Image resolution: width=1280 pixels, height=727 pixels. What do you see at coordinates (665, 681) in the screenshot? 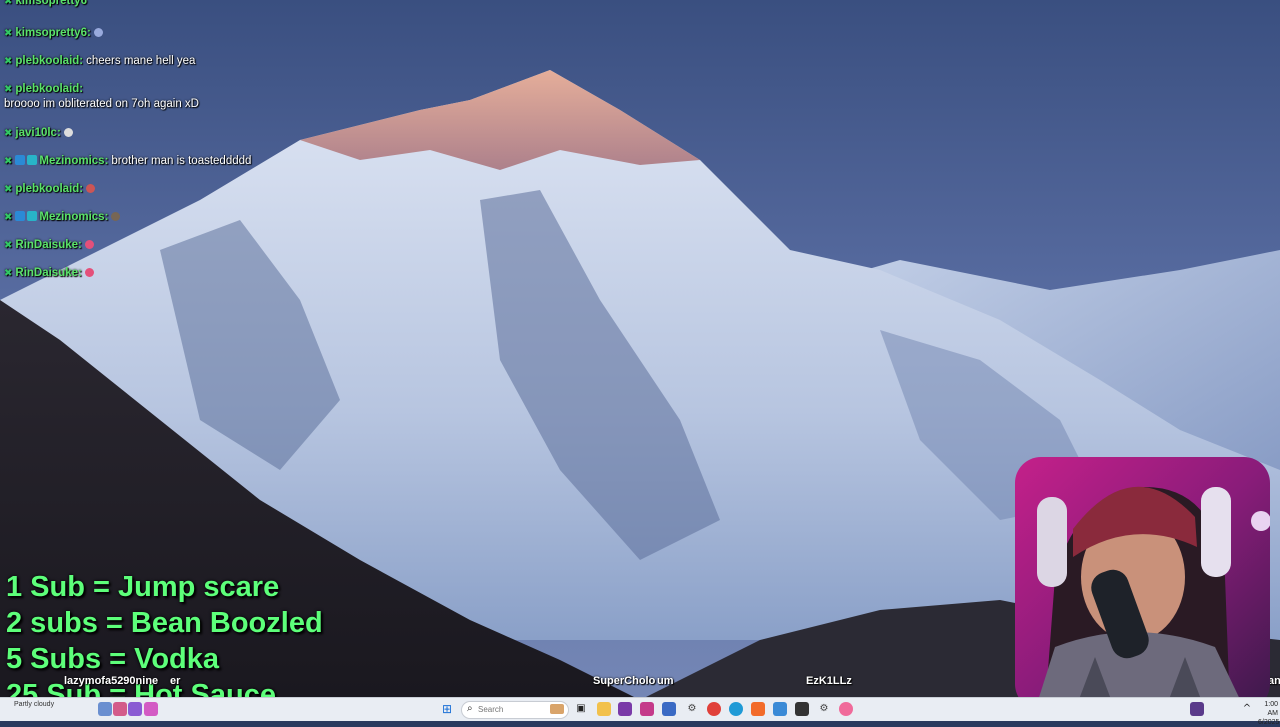
I see `viewer-name-label: um` at bounding box center [665, 681].